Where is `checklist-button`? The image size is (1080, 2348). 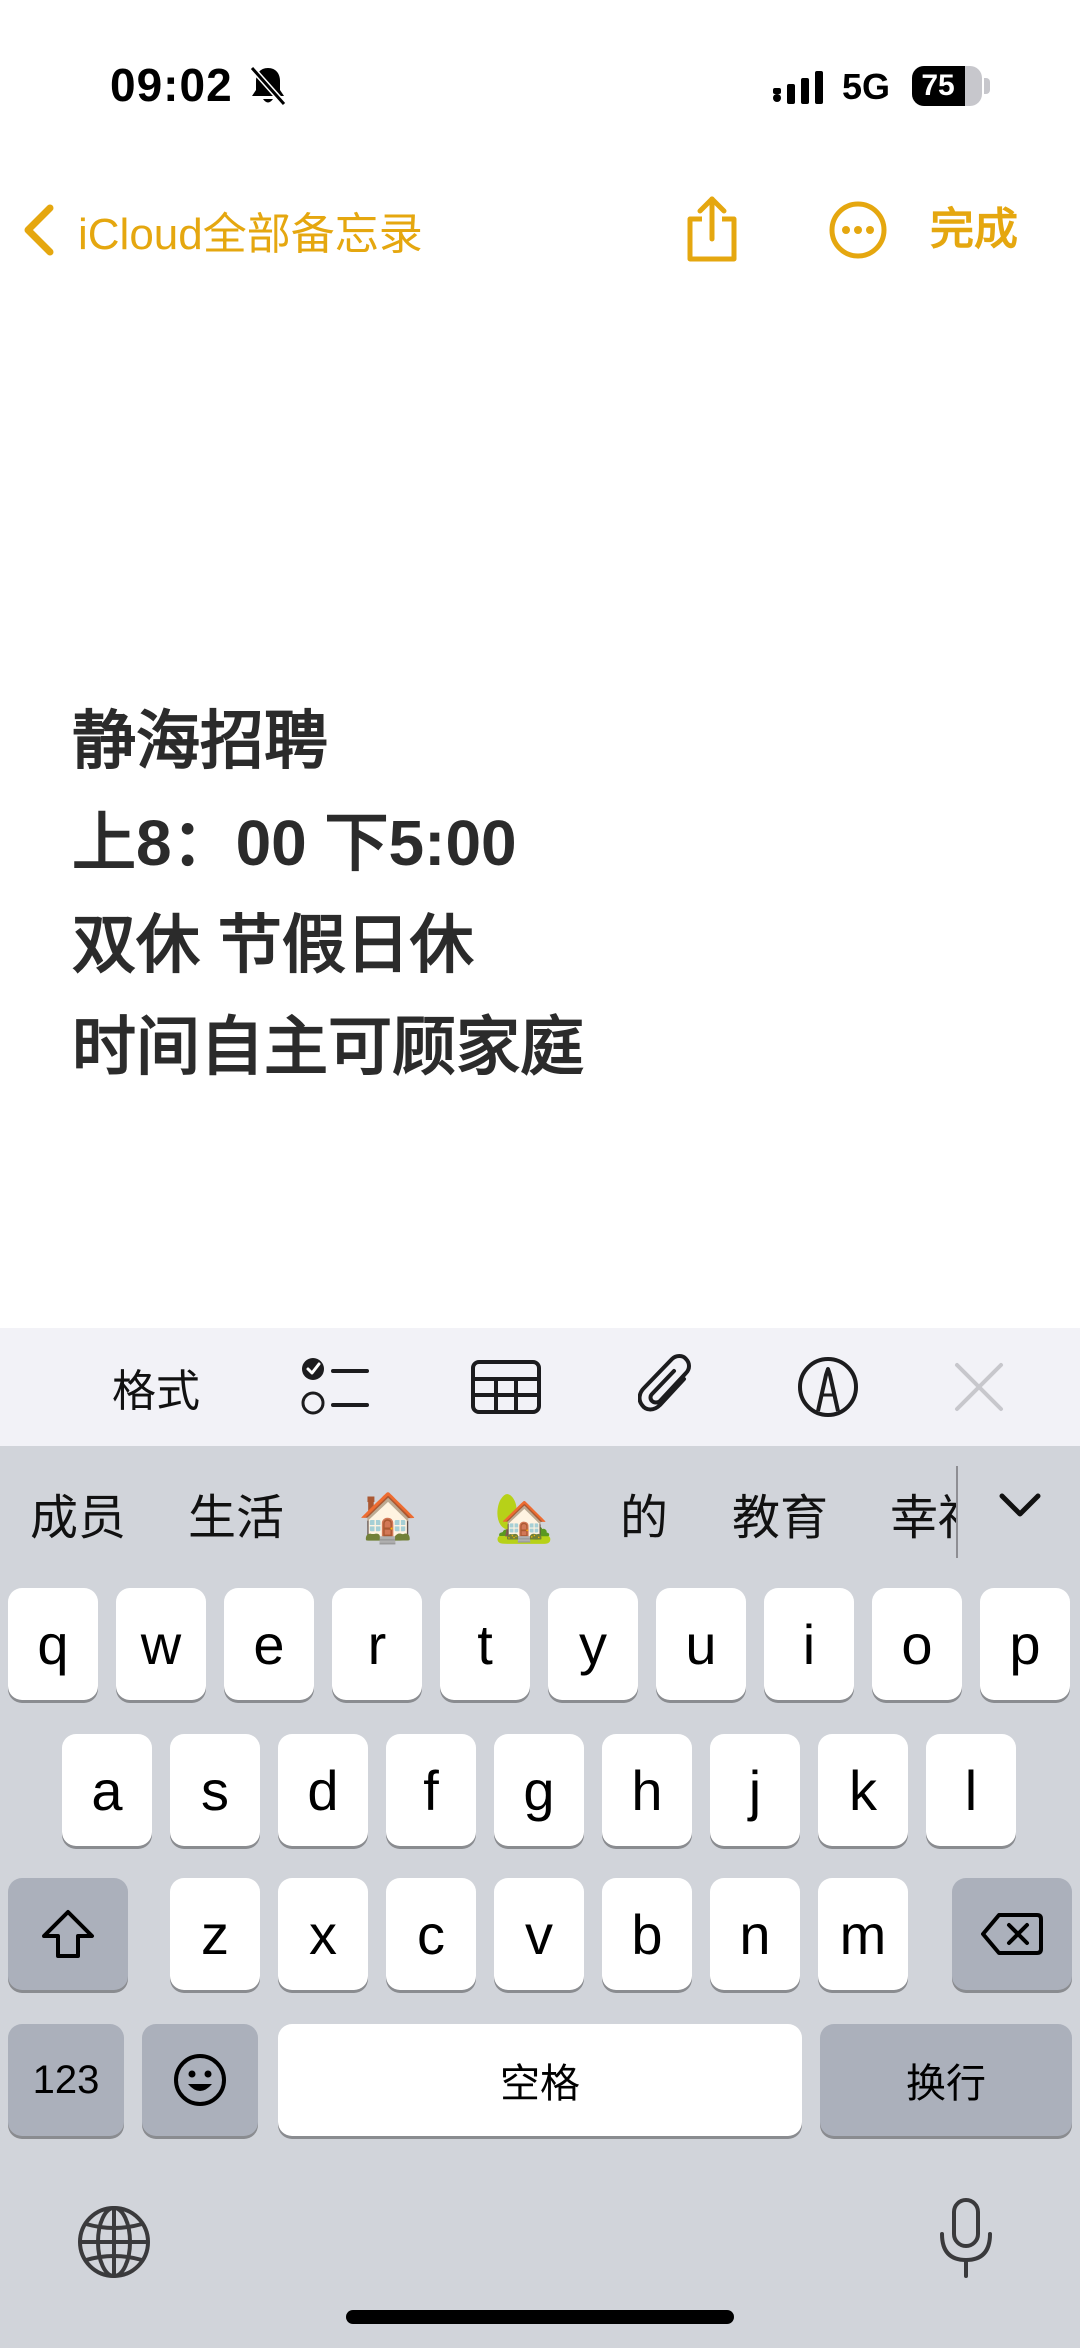
checklist-button is located at coordinates (336, 1387).